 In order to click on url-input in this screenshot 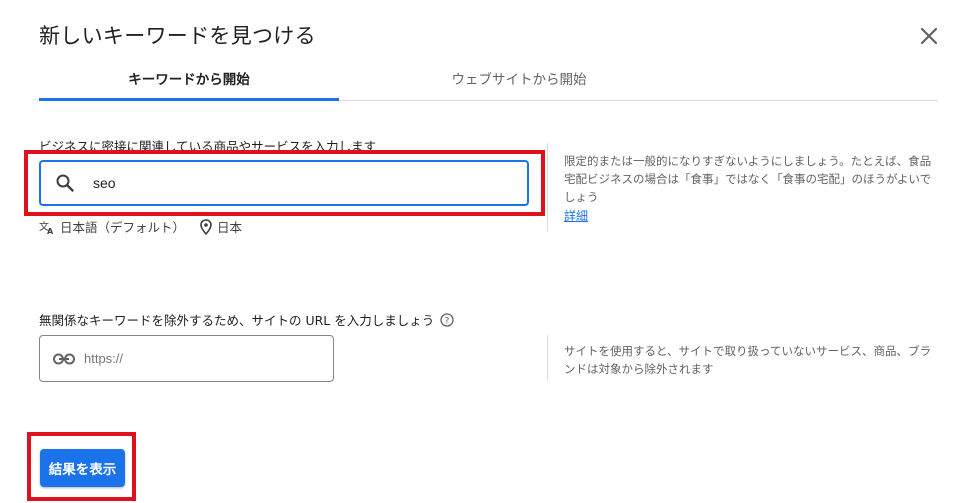, I will do `click(199, 358)`.